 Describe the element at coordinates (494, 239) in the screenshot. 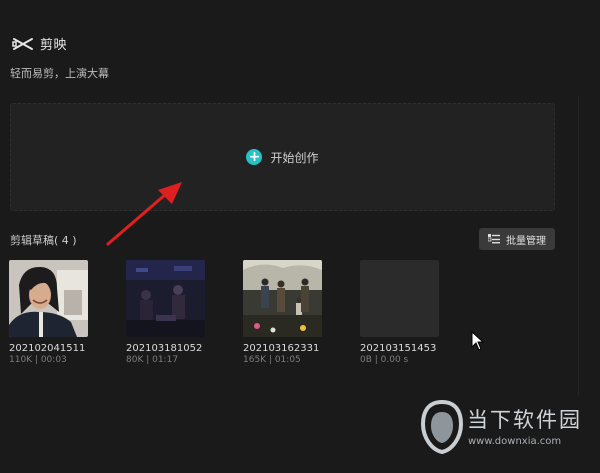

I see `list-manage-icon` at that location.